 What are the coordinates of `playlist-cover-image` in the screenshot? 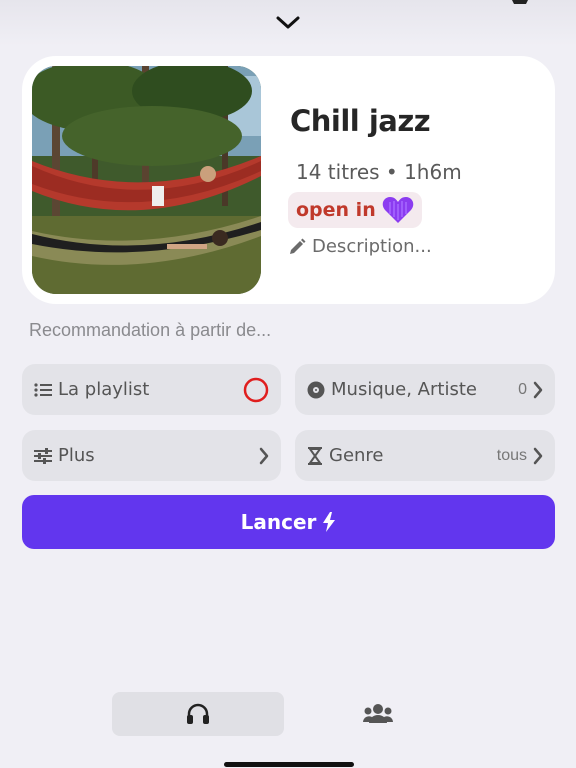 It's located at (146, 180).